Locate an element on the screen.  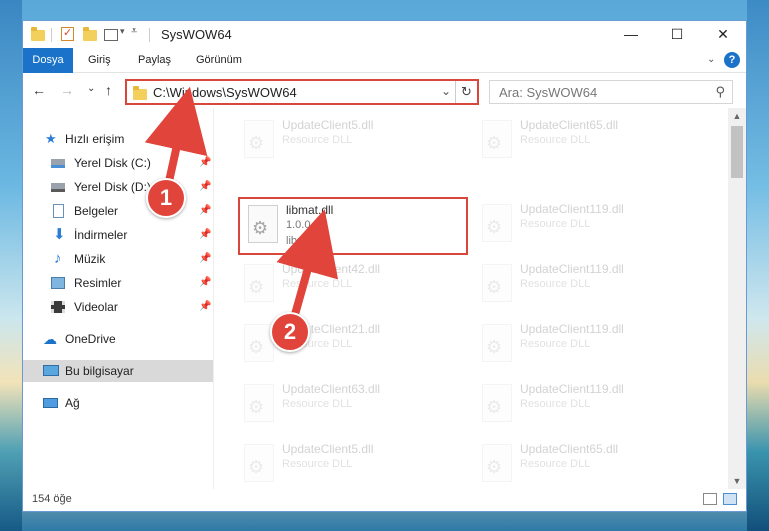
search-input: Ara: SysWOW64 is located at coordinates (548, 92).